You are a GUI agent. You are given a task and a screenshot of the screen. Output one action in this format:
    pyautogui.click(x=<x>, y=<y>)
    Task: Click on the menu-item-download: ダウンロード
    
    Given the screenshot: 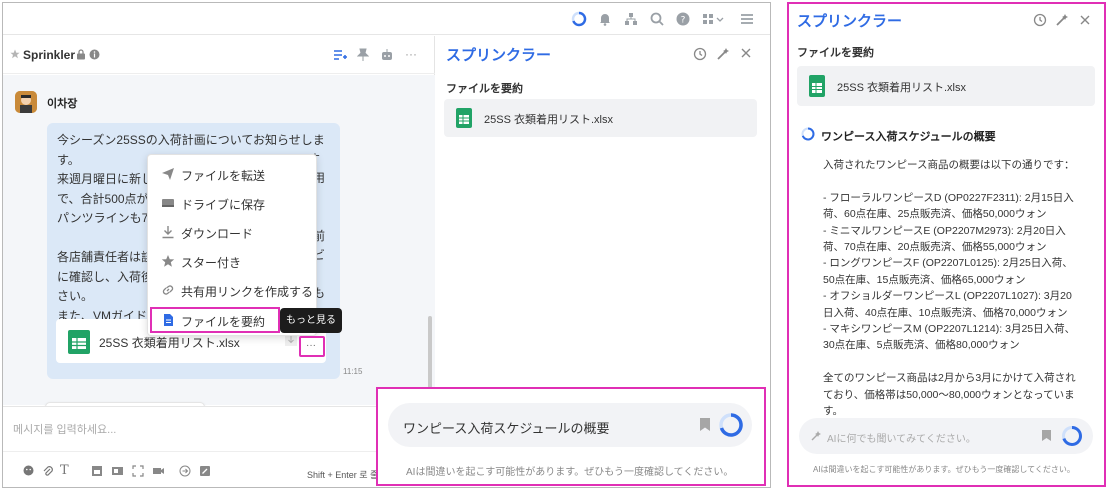 What is the action you would take?
    pyautogui.click(x=233, y=232)
    